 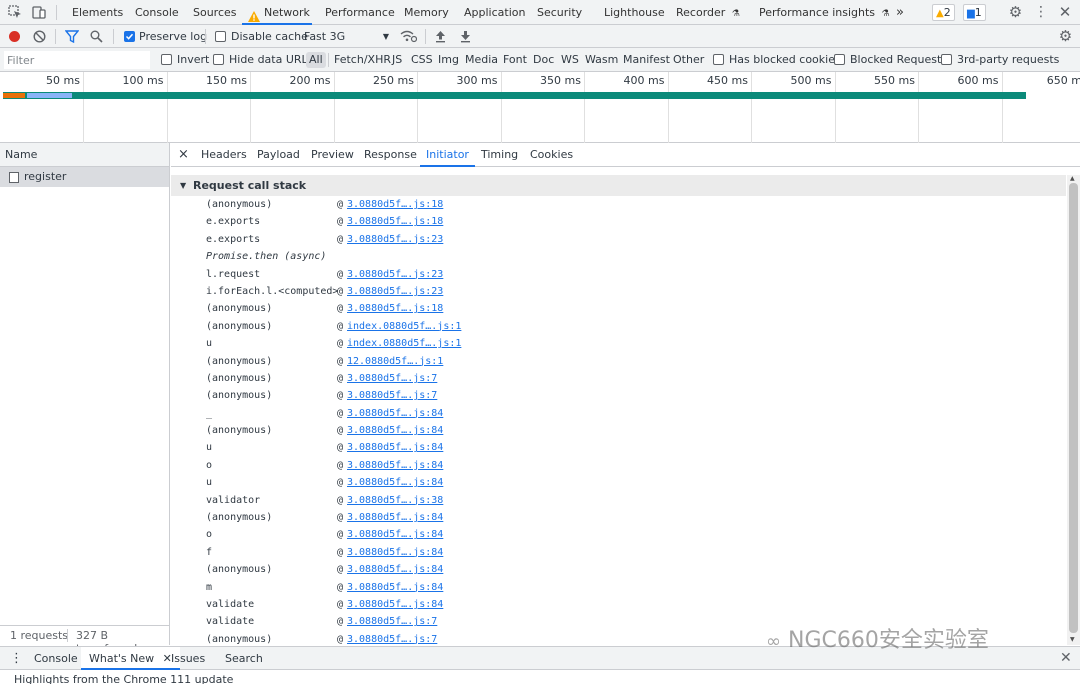 What do you see at coordinates (85, 384) in the screenshot?
I see `request-list-panel: Name register` at bounding box center [85, 384].